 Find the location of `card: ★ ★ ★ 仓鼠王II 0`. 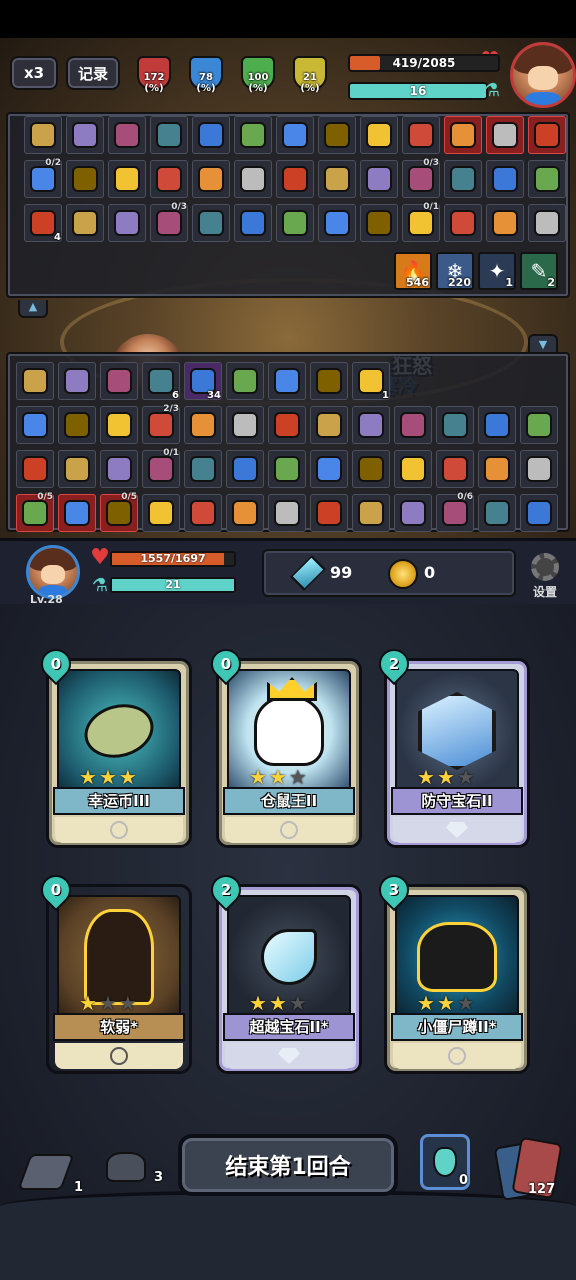

card: ★ ★ ★ 仓鼠王II 0 is located at coordinates (283, 745).